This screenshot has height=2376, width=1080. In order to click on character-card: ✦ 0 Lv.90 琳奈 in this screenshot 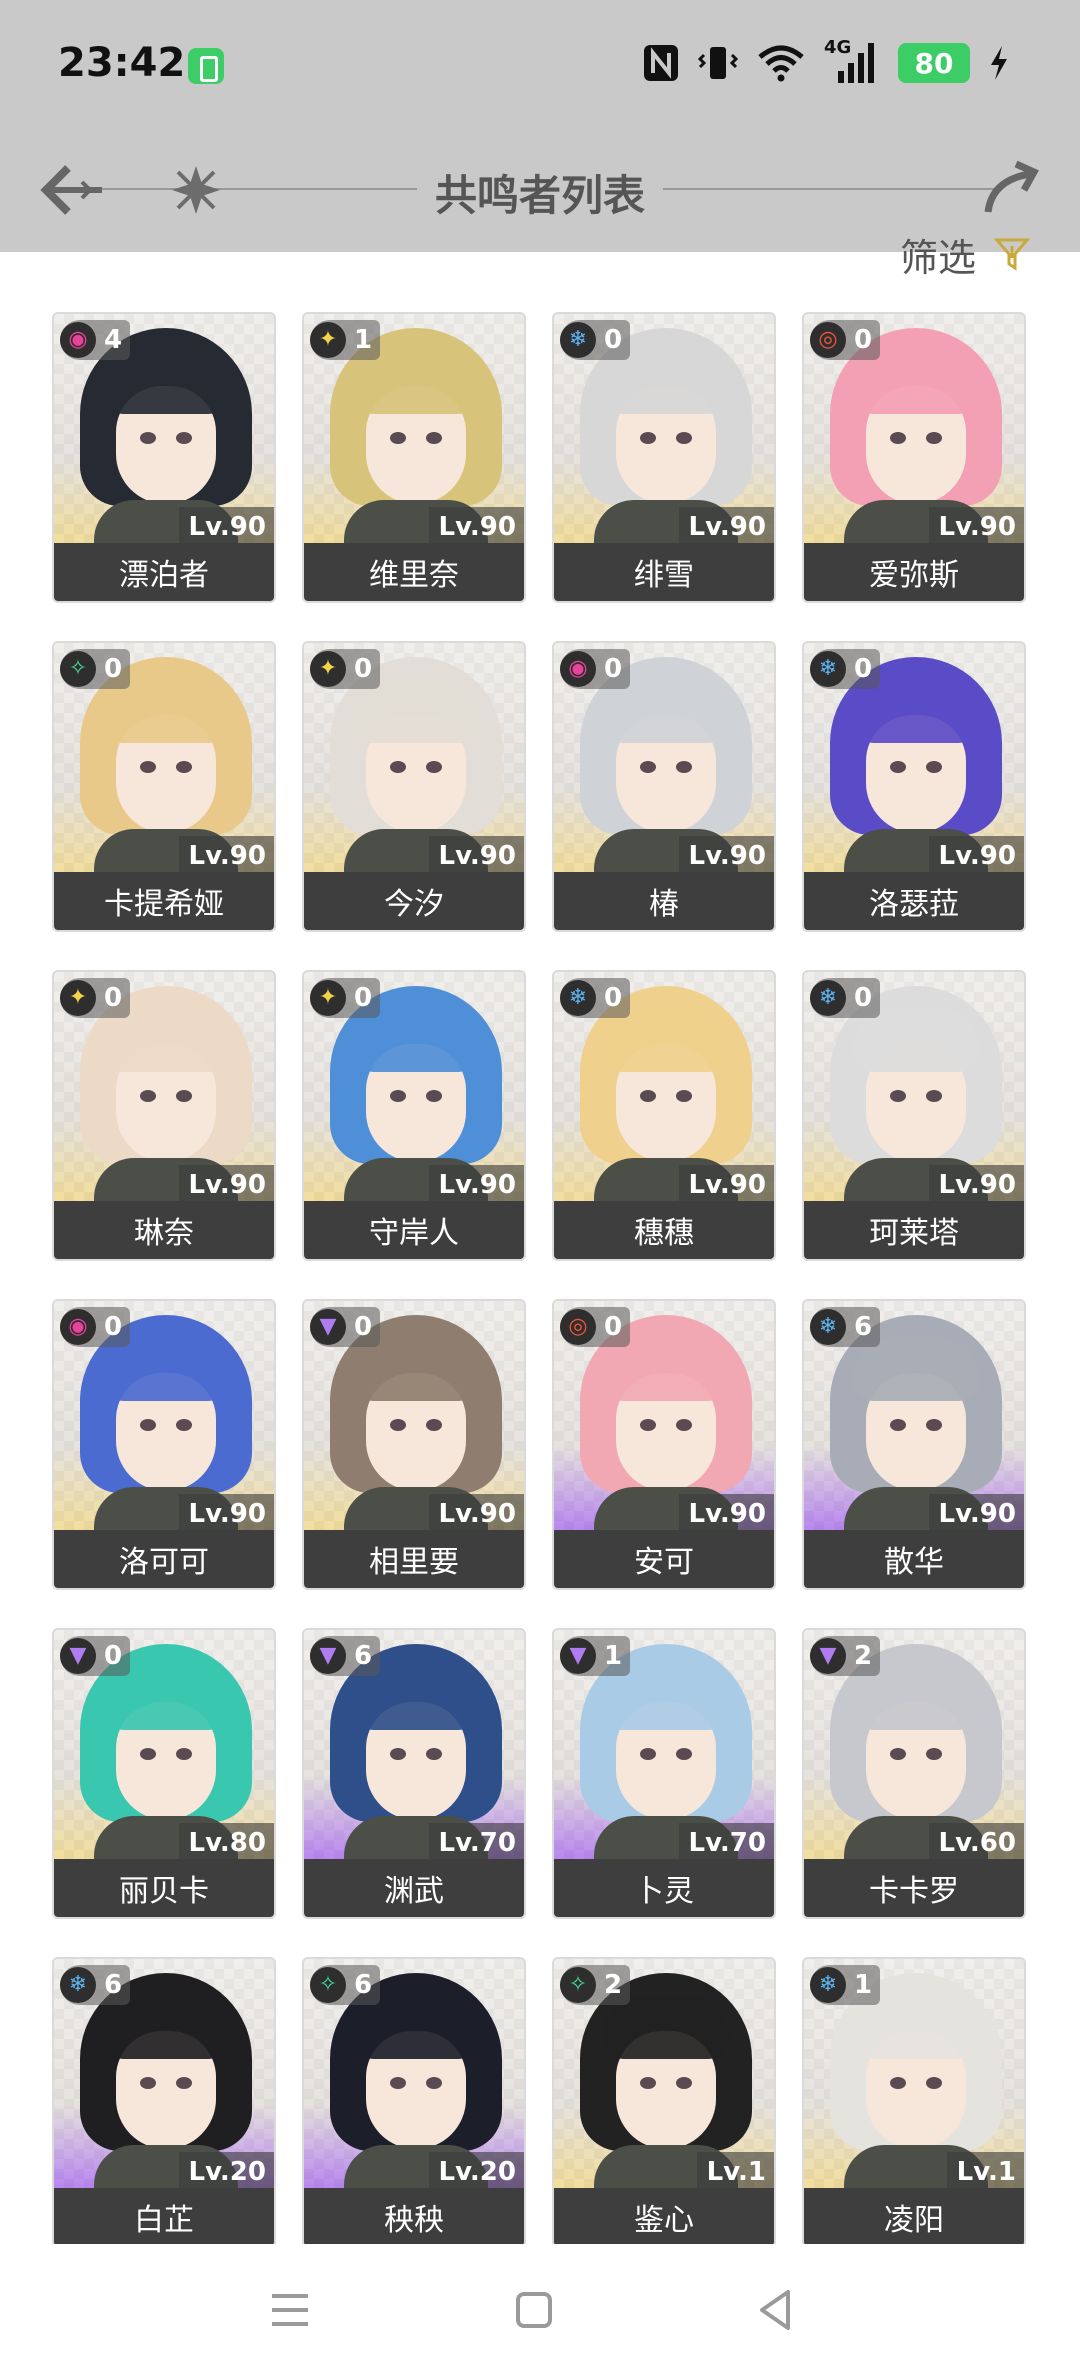, I will do `click(164, 1115)`.